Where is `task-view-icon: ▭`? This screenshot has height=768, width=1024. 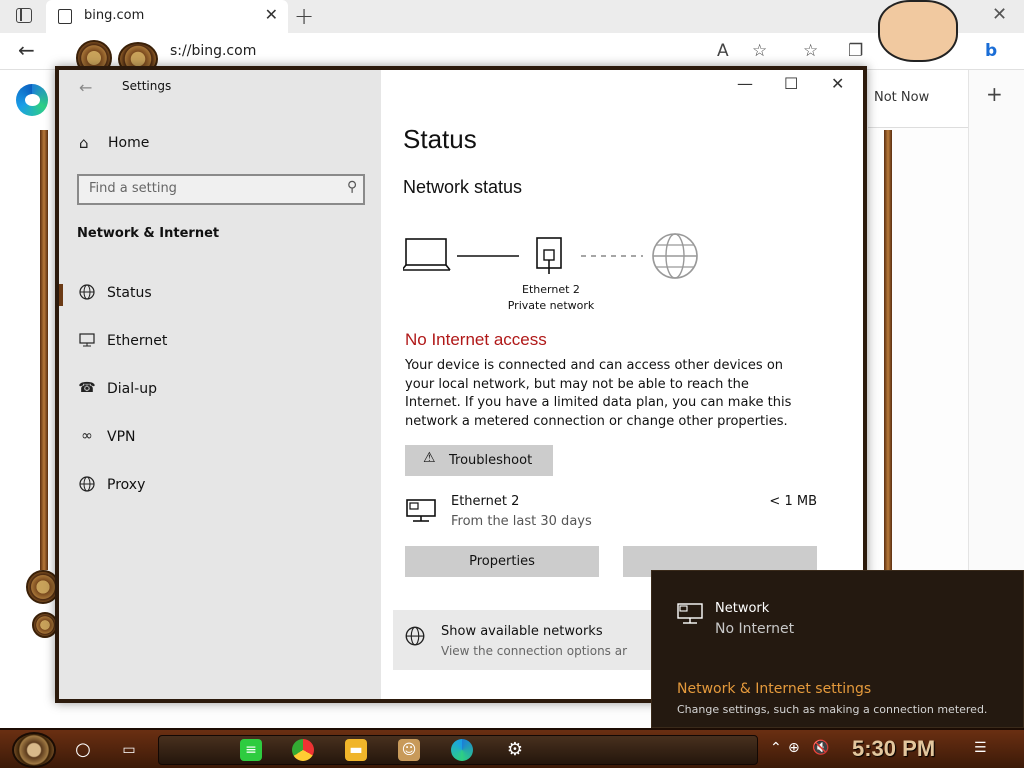 task-view-icon: ▭ is located at coordinates (129, 750).